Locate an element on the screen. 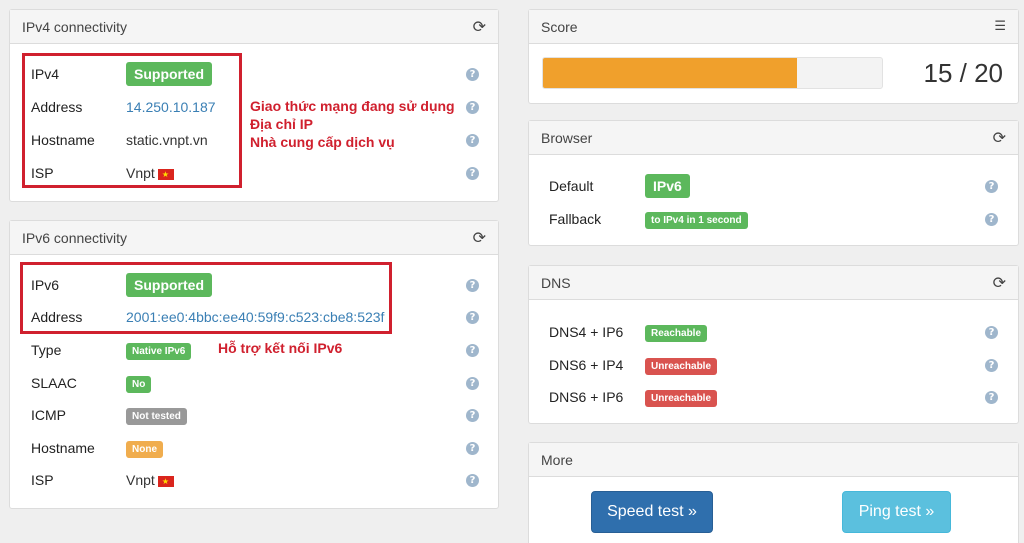  score-progress-bar is located at coordinates (712, 73).